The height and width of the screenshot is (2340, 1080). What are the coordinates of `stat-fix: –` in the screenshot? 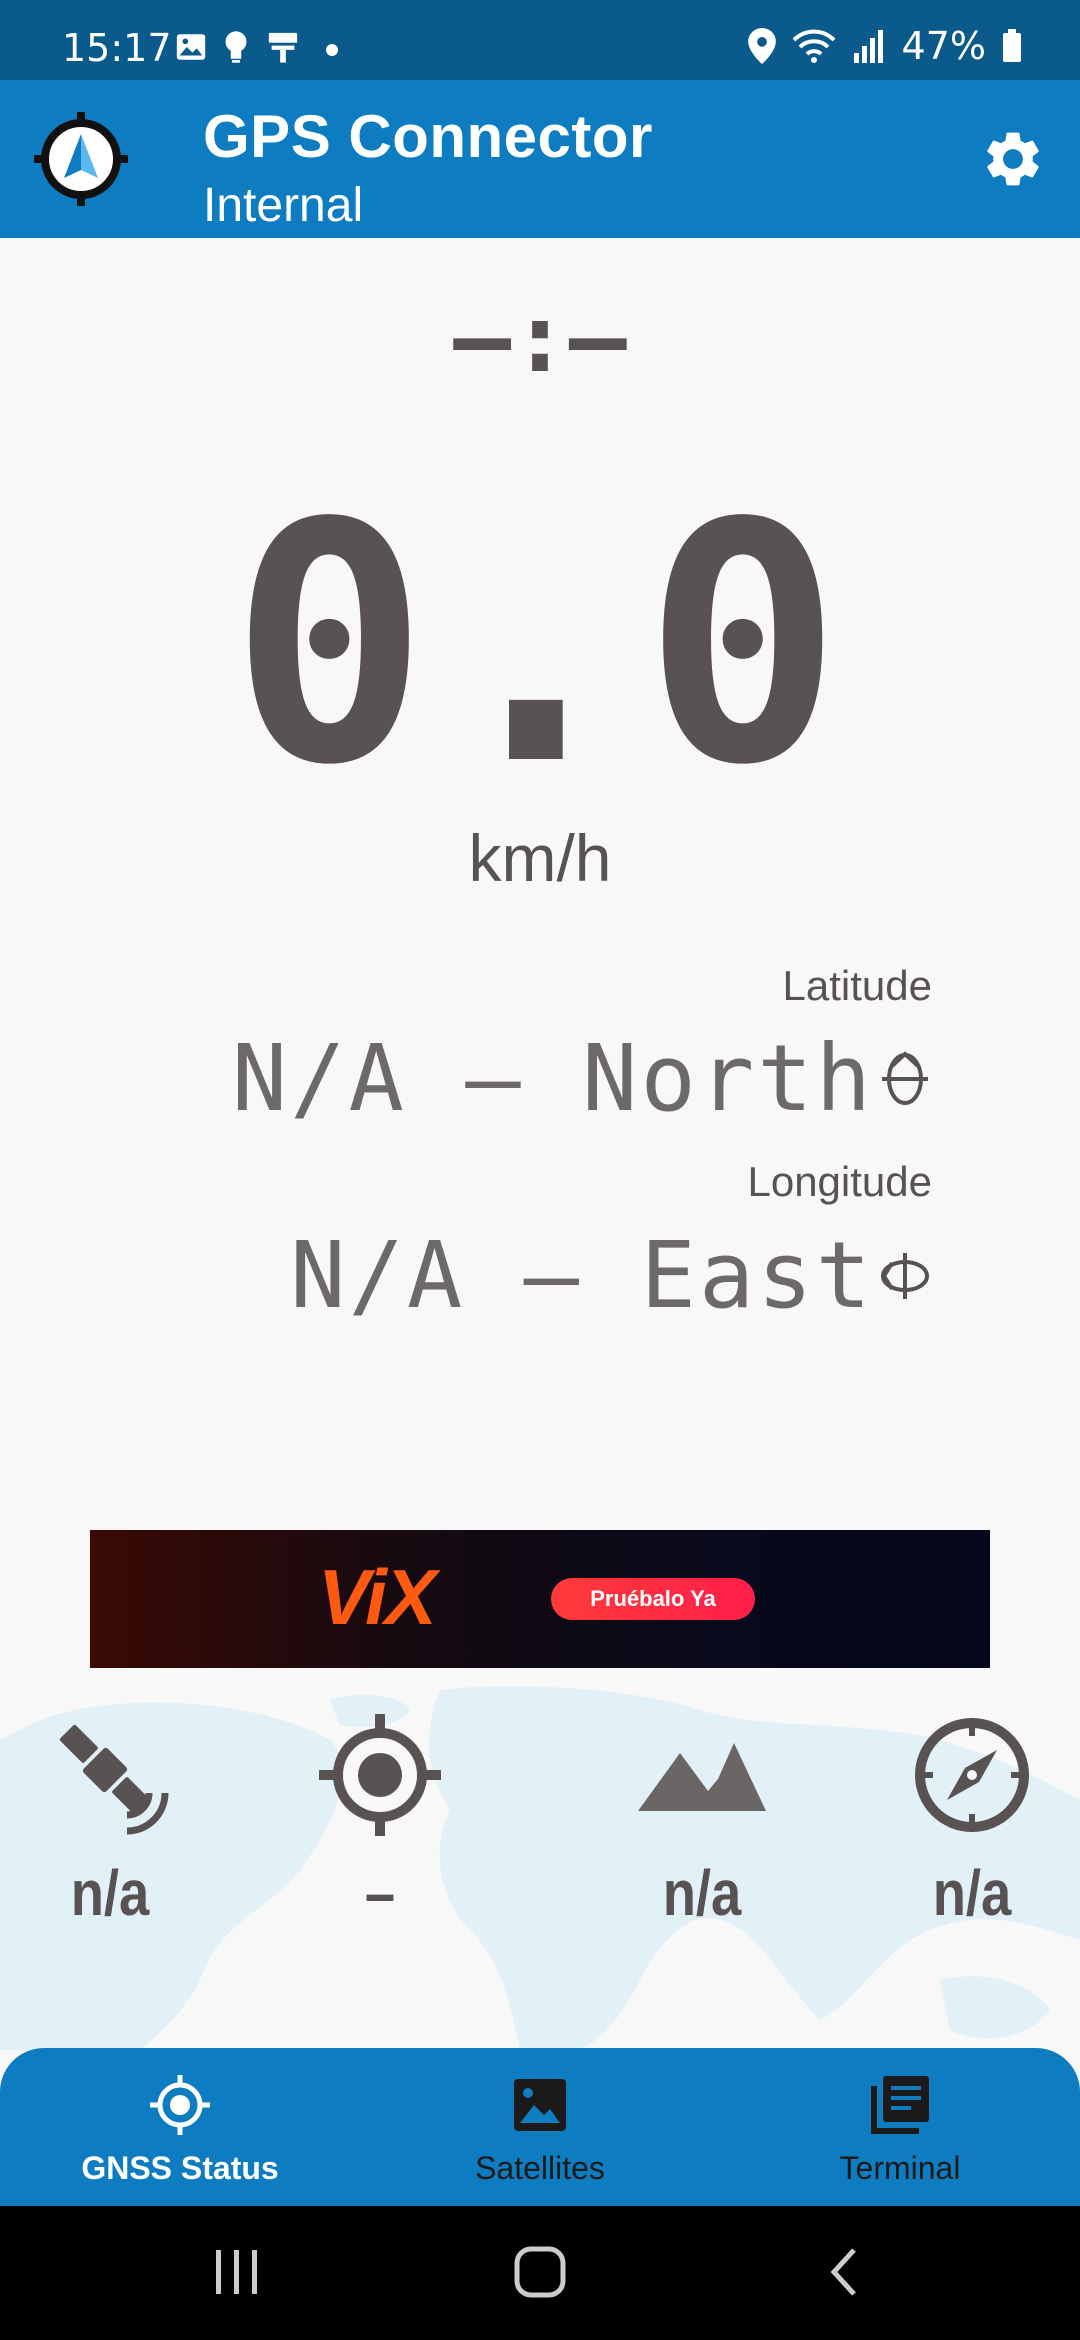 It's located at (380, 1820).